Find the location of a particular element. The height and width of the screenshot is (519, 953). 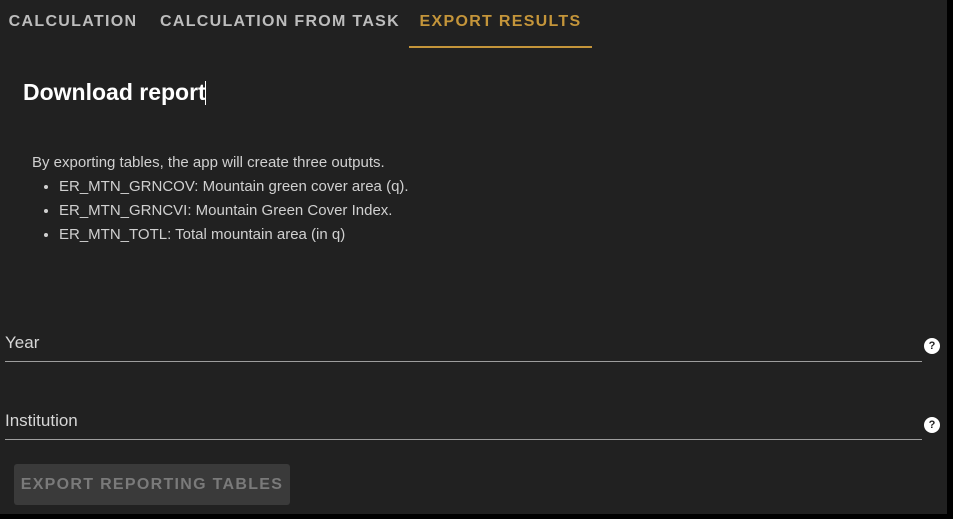

page-title: Download report is located at coordinates (114, 92).